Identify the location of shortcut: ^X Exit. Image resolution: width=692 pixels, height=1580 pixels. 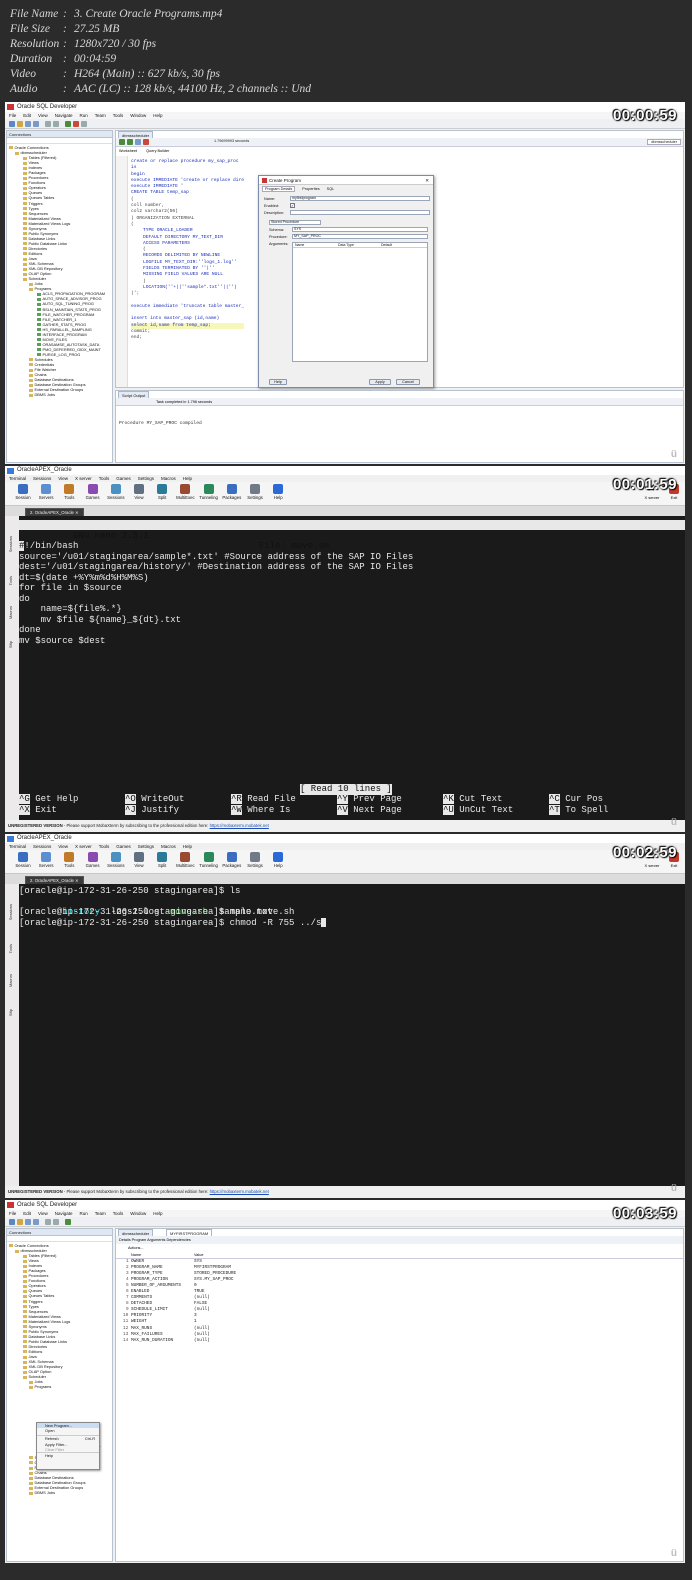
(38, 810).